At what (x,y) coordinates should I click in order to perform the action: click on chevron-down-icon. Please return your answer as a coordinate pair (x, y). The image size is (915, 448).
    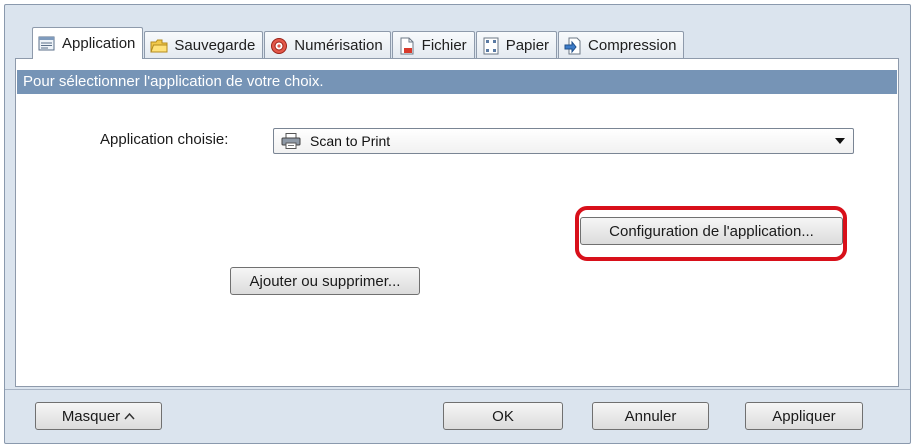
    Looking at the image, I should click on (840, 141).